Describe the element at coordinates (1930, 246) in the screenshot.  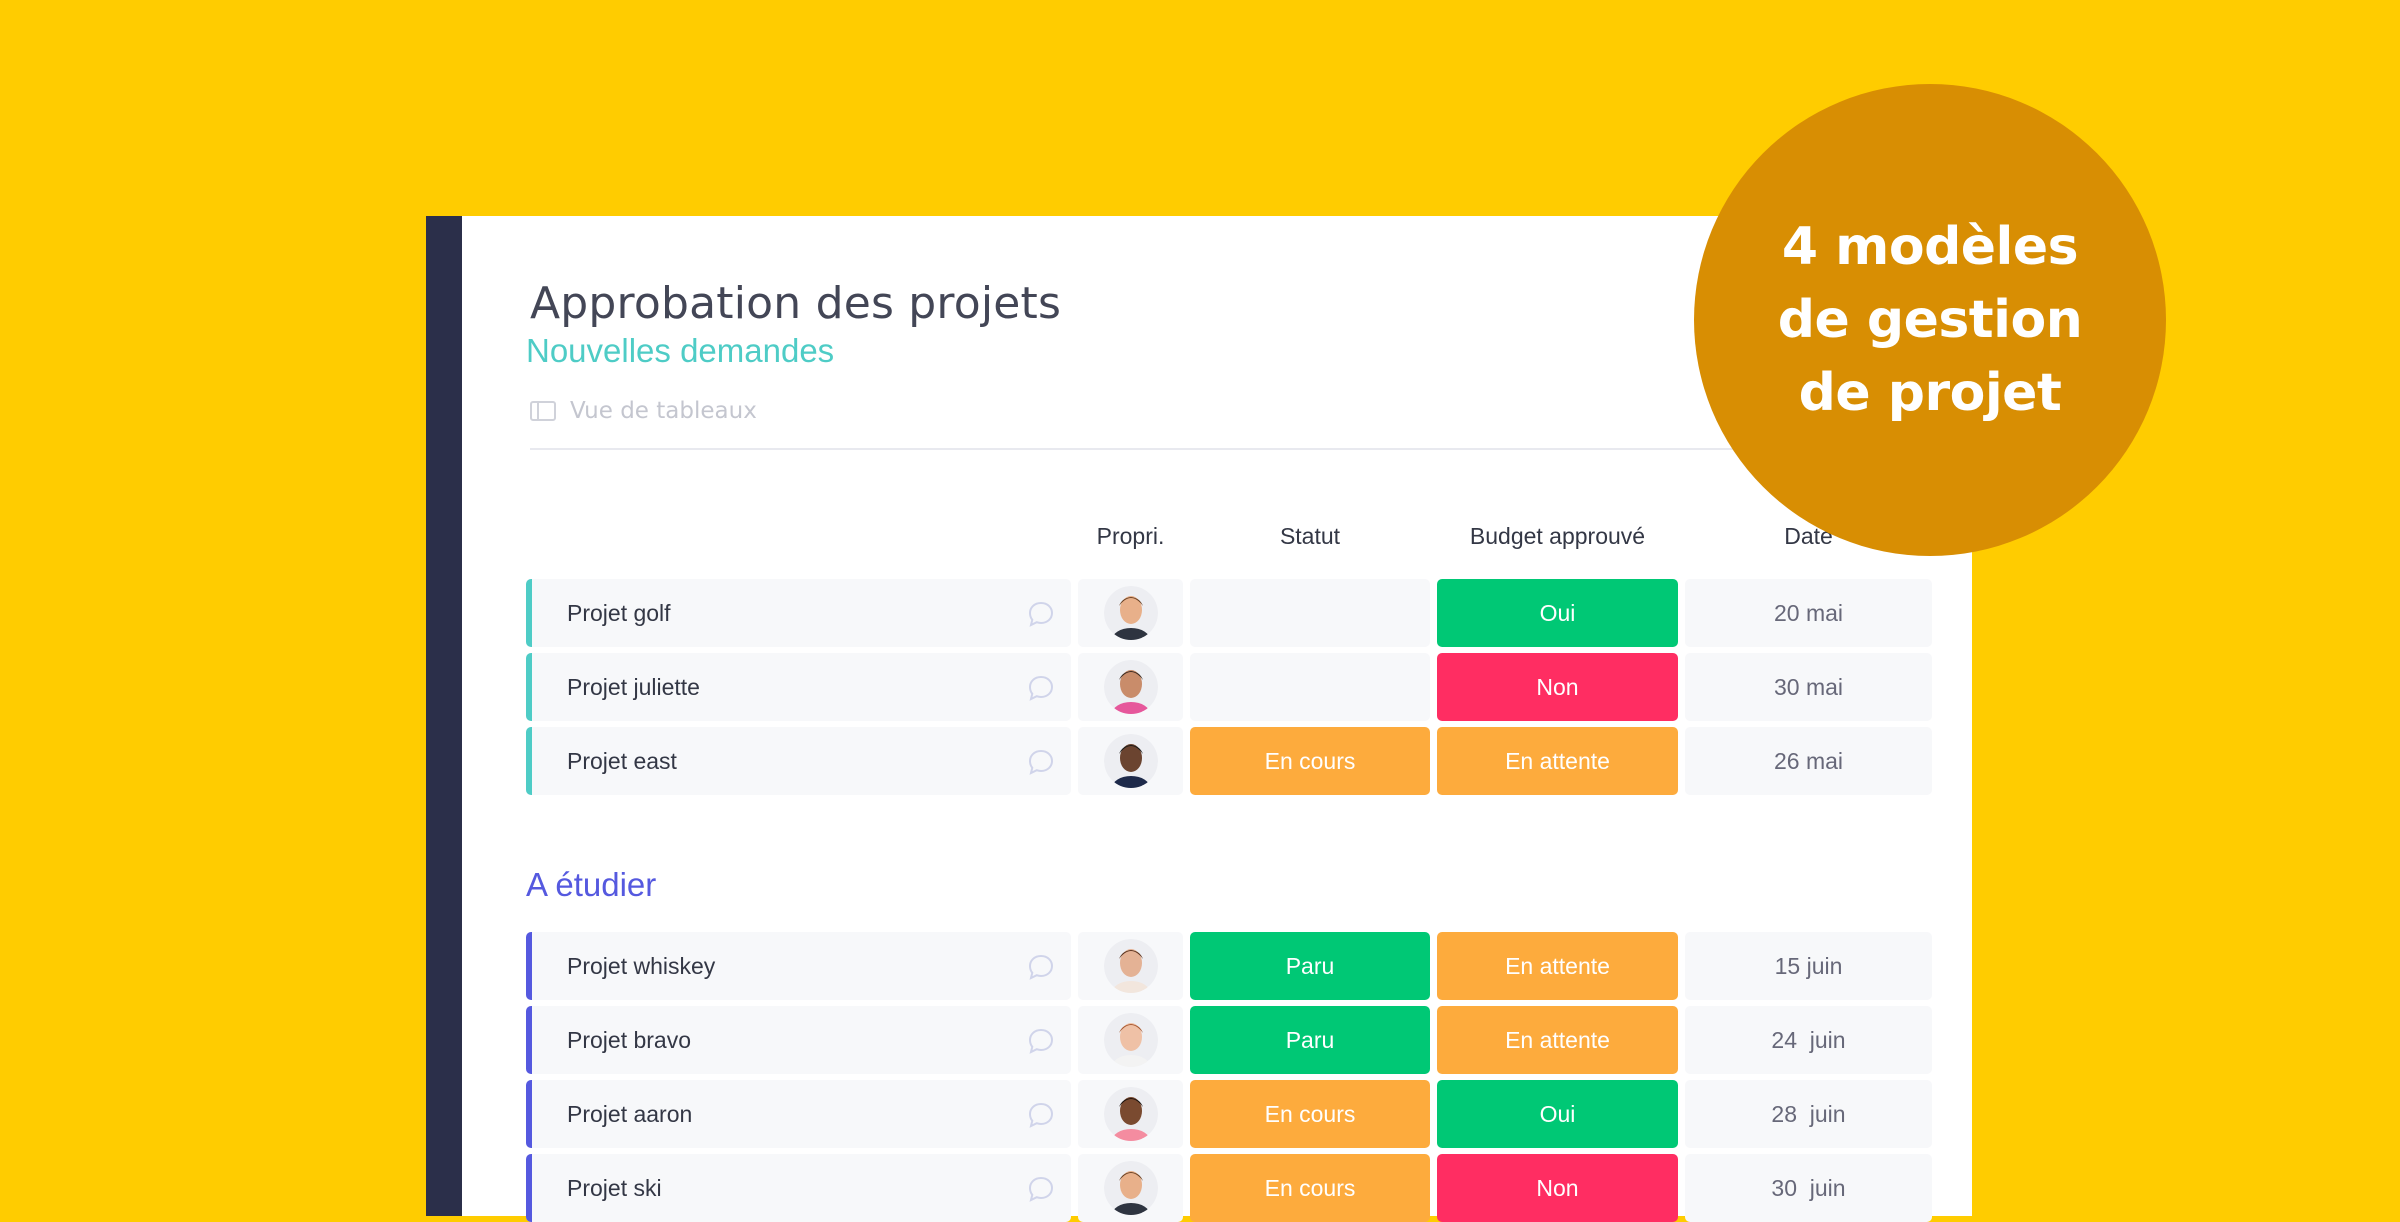
I see `badge-line: 4 modèles` at that location.